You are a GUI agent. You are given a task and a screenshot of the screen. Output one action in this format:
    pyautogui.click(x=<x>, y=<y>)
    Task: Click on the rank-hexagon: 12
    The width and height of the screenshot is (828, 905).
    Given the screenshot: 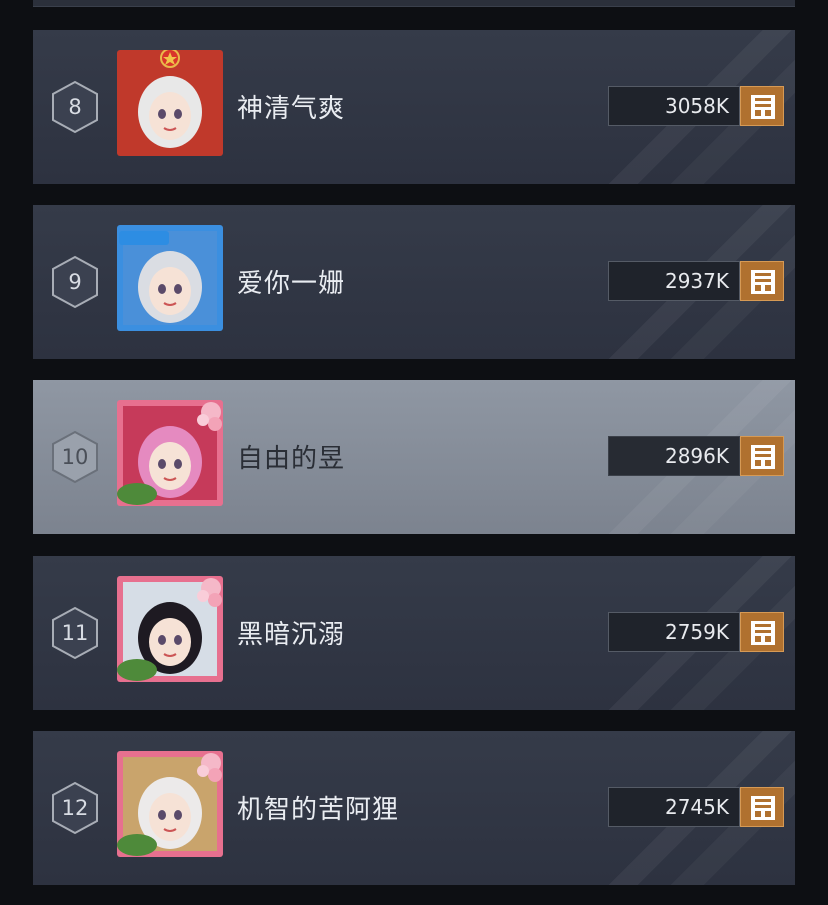 What is the action you would take?
    pyautogui.click(x=75, y=808)
    